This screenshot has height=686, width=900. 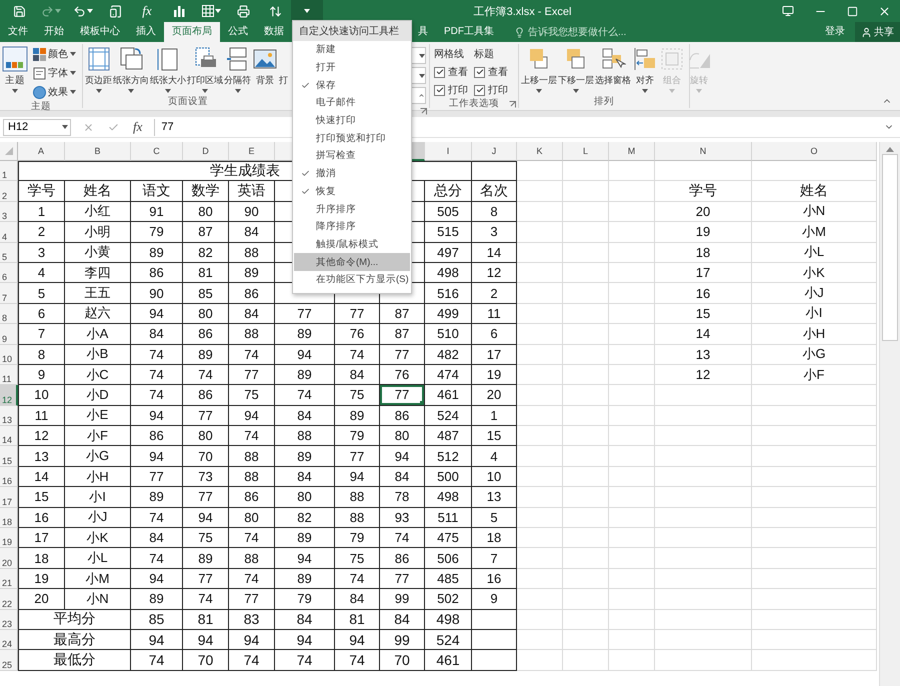 What do you see at coordinates (19, 11) in the screenshot?
I see `save-icon` at bounding box center [19, 11].